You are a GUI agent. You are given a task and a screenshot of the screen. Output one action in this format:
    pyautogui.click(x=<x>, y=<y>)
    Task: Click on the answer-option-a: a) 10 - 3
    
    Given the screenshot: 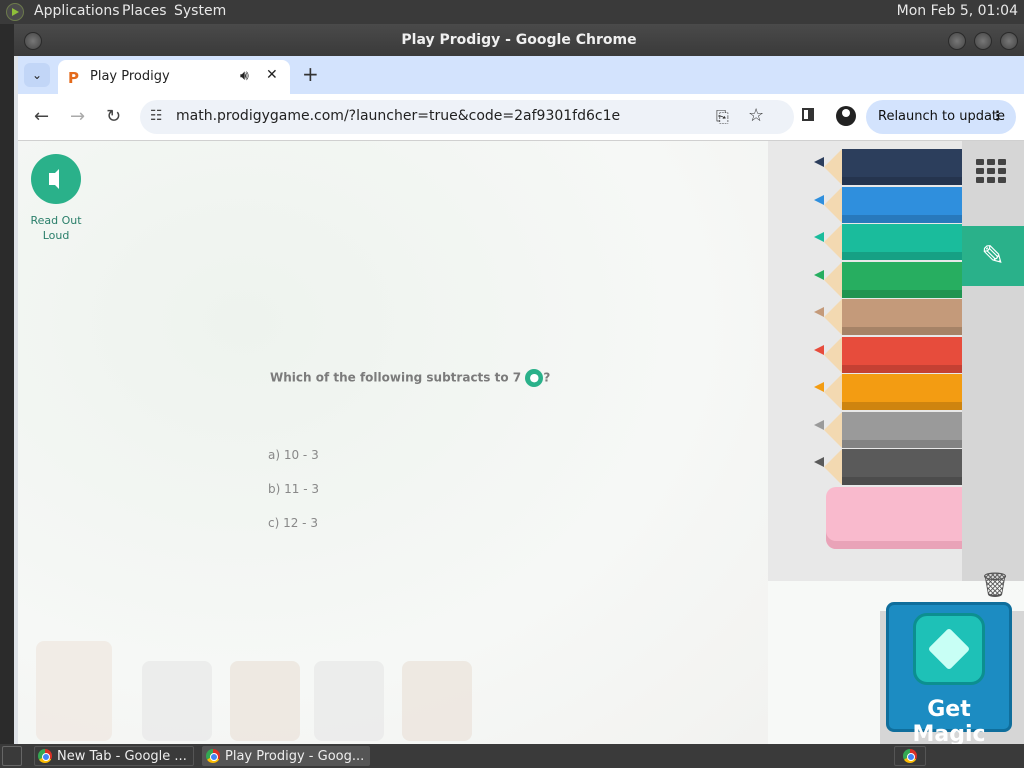 What is the action you would take?
    pyautogui.click(x=293, y=455)
    